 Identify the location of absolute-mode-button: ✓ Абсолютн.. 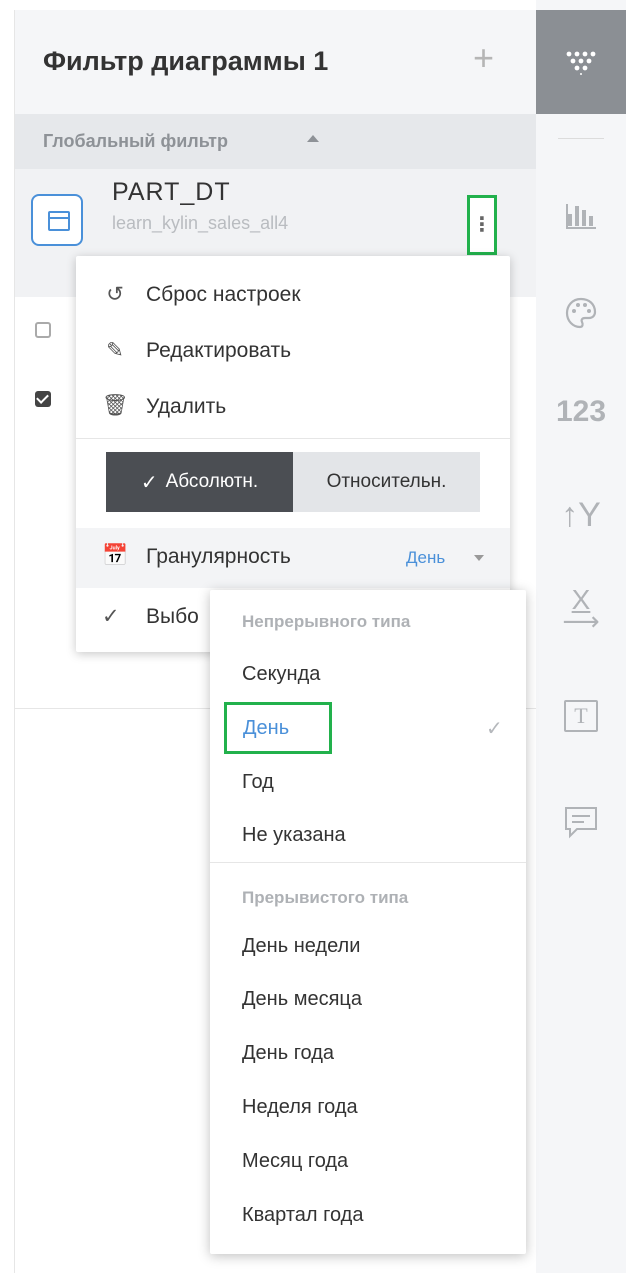
(199, 482).